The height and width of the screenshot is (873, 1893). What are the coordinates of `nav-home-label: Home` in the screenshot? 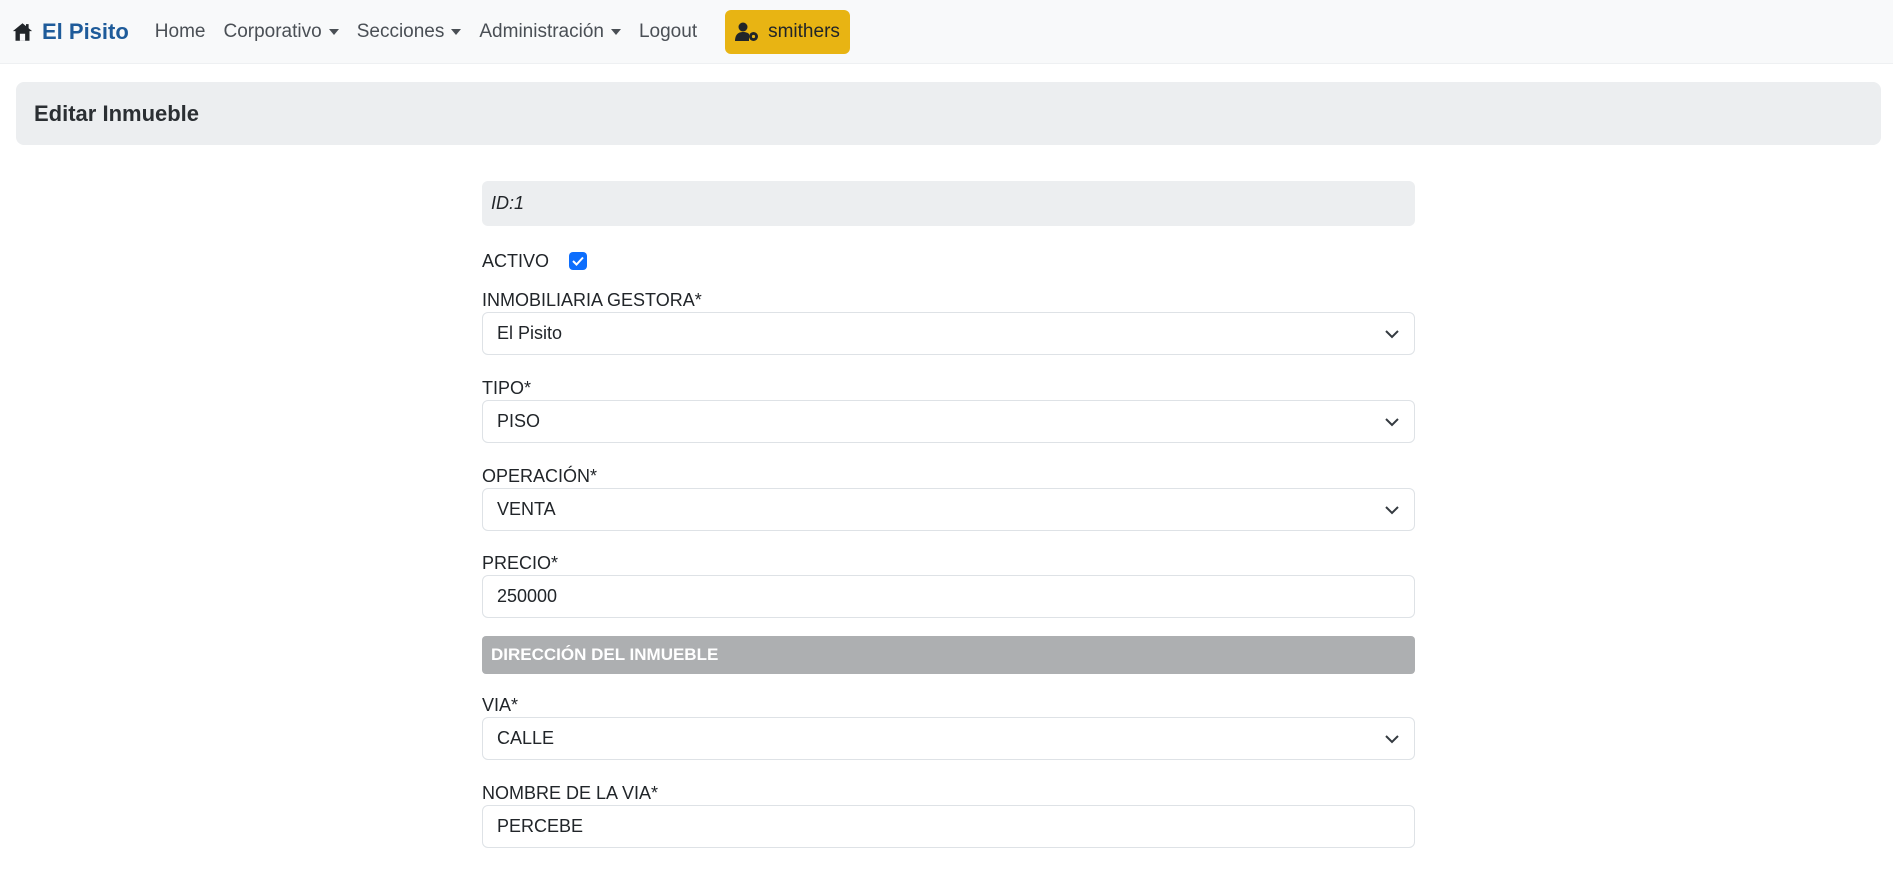 It's located at (180, 31).